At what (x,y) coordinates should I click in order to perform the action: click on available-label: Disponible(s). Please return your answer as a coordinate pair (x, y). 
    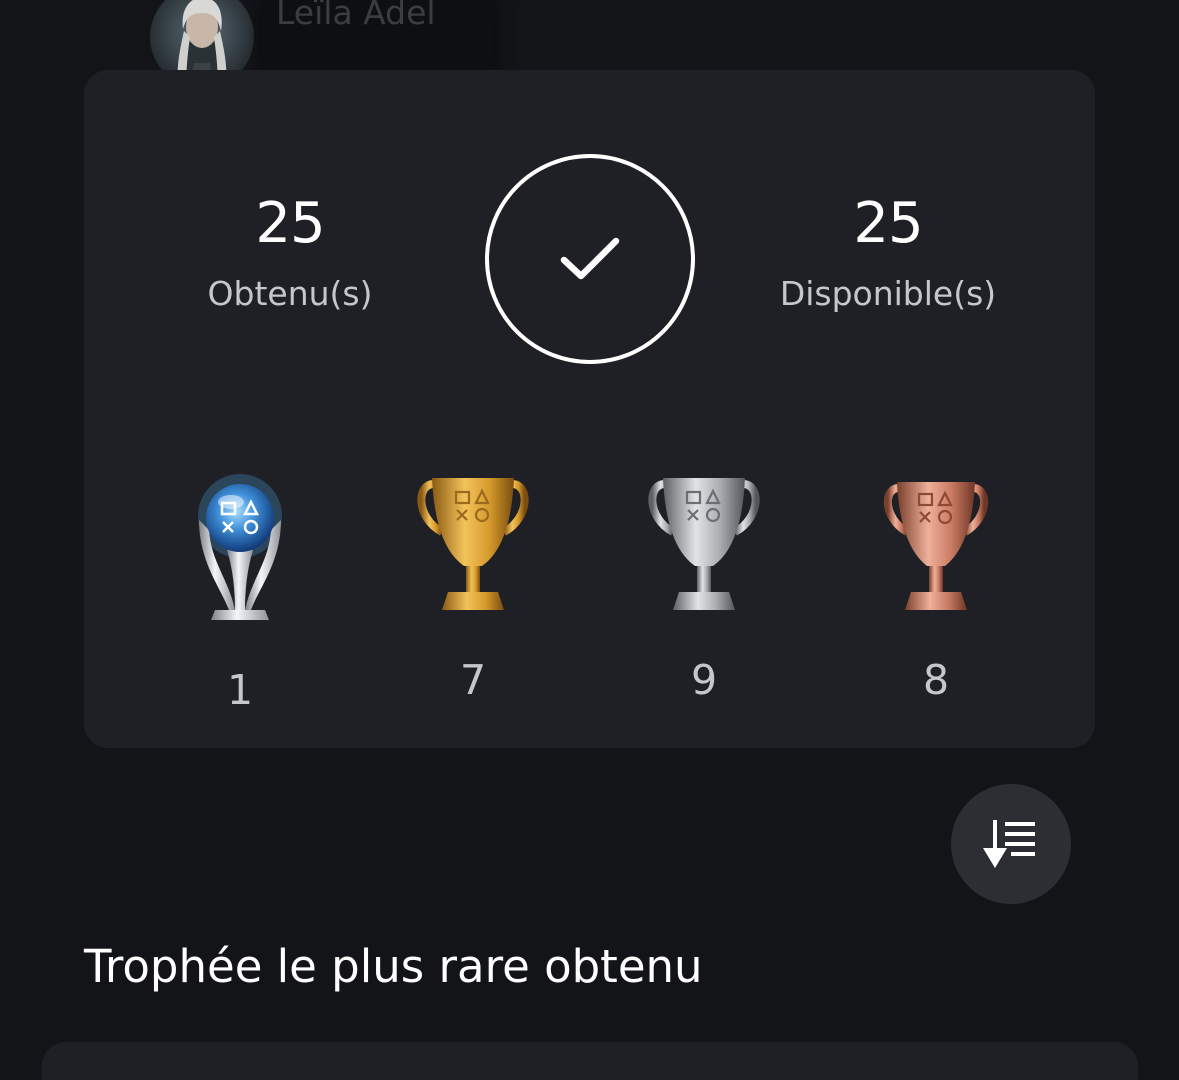
    Looking at the image, I should click on (888, 293).